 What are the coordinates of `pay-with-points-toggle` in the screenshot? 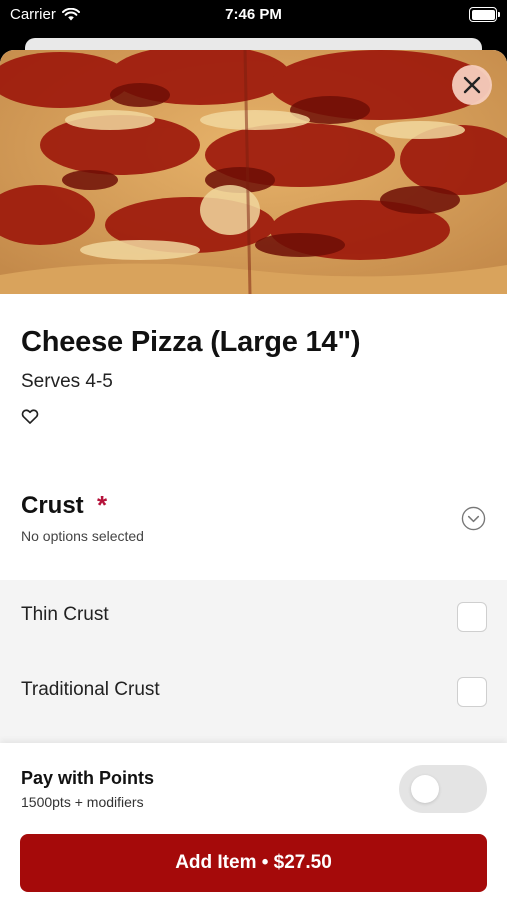 It's located at (443, 789).